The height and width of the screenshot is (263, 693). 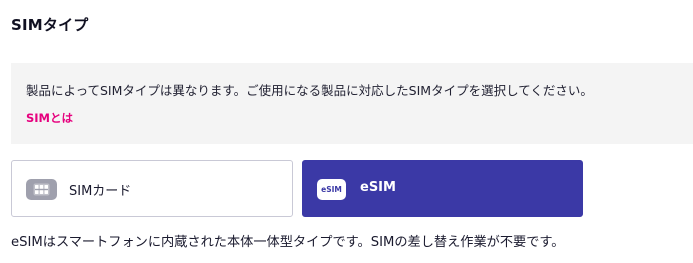 What do you see at coordinates (50, 25) in the screenshot?
I see `section-title: SIMタイプ` at bounding box center [50, 25].